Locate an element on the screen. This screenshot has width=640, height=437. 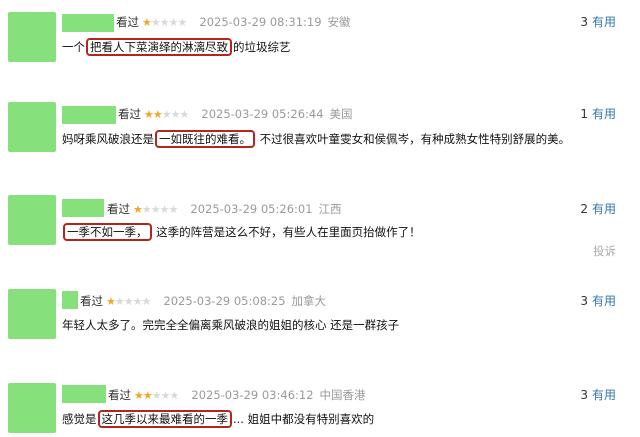
comment-text-pre: 感觉是 is located at coordinates (79, 419).